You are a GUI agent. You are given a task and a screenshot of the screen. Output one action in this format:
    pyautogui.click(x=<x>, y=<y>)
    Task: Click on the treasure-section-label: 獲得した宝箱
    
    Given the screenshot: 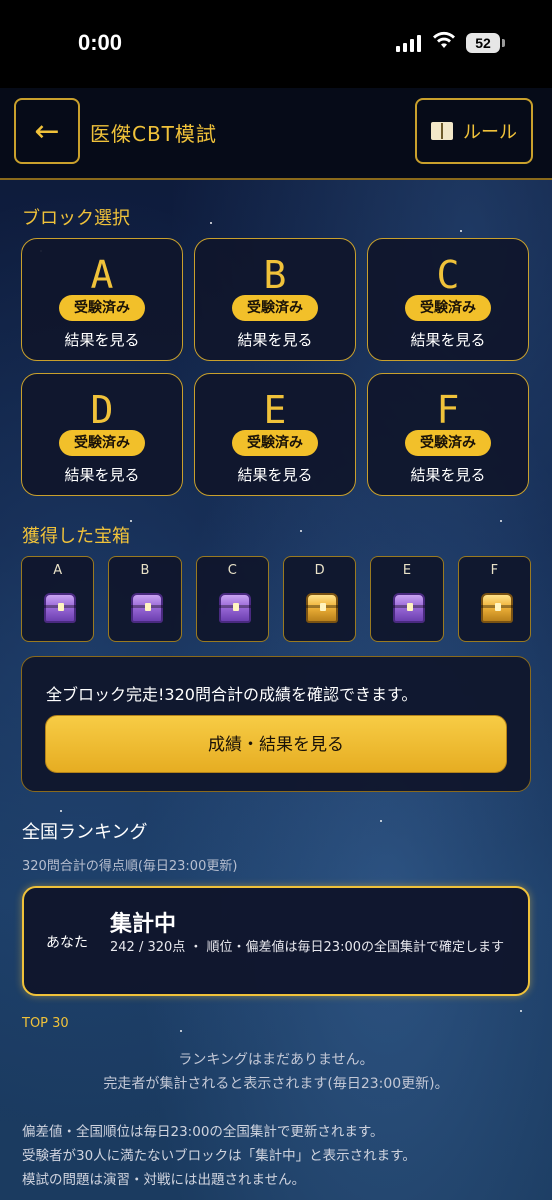 What is the action you would take?
    pyautogui.click(x=76, y=536)
    